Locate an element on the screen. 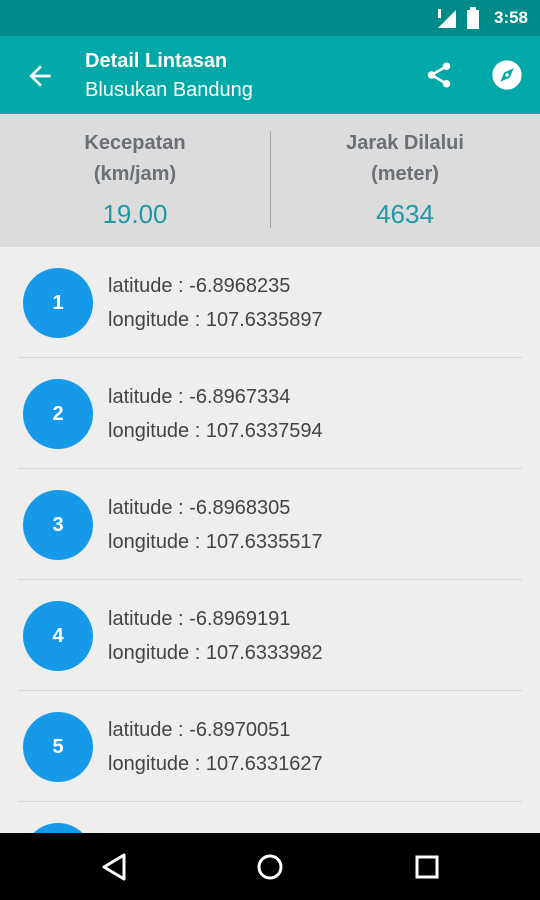 This screenshot has width=540, height=900. signal-icon is located at coordinates (446, 18).